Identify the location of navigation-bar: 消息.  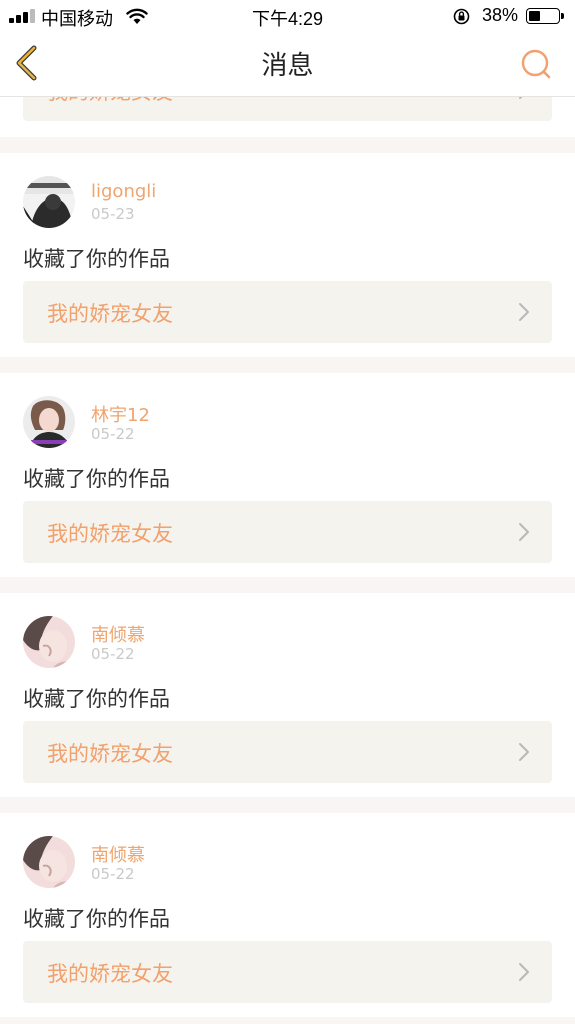
(287, 64).